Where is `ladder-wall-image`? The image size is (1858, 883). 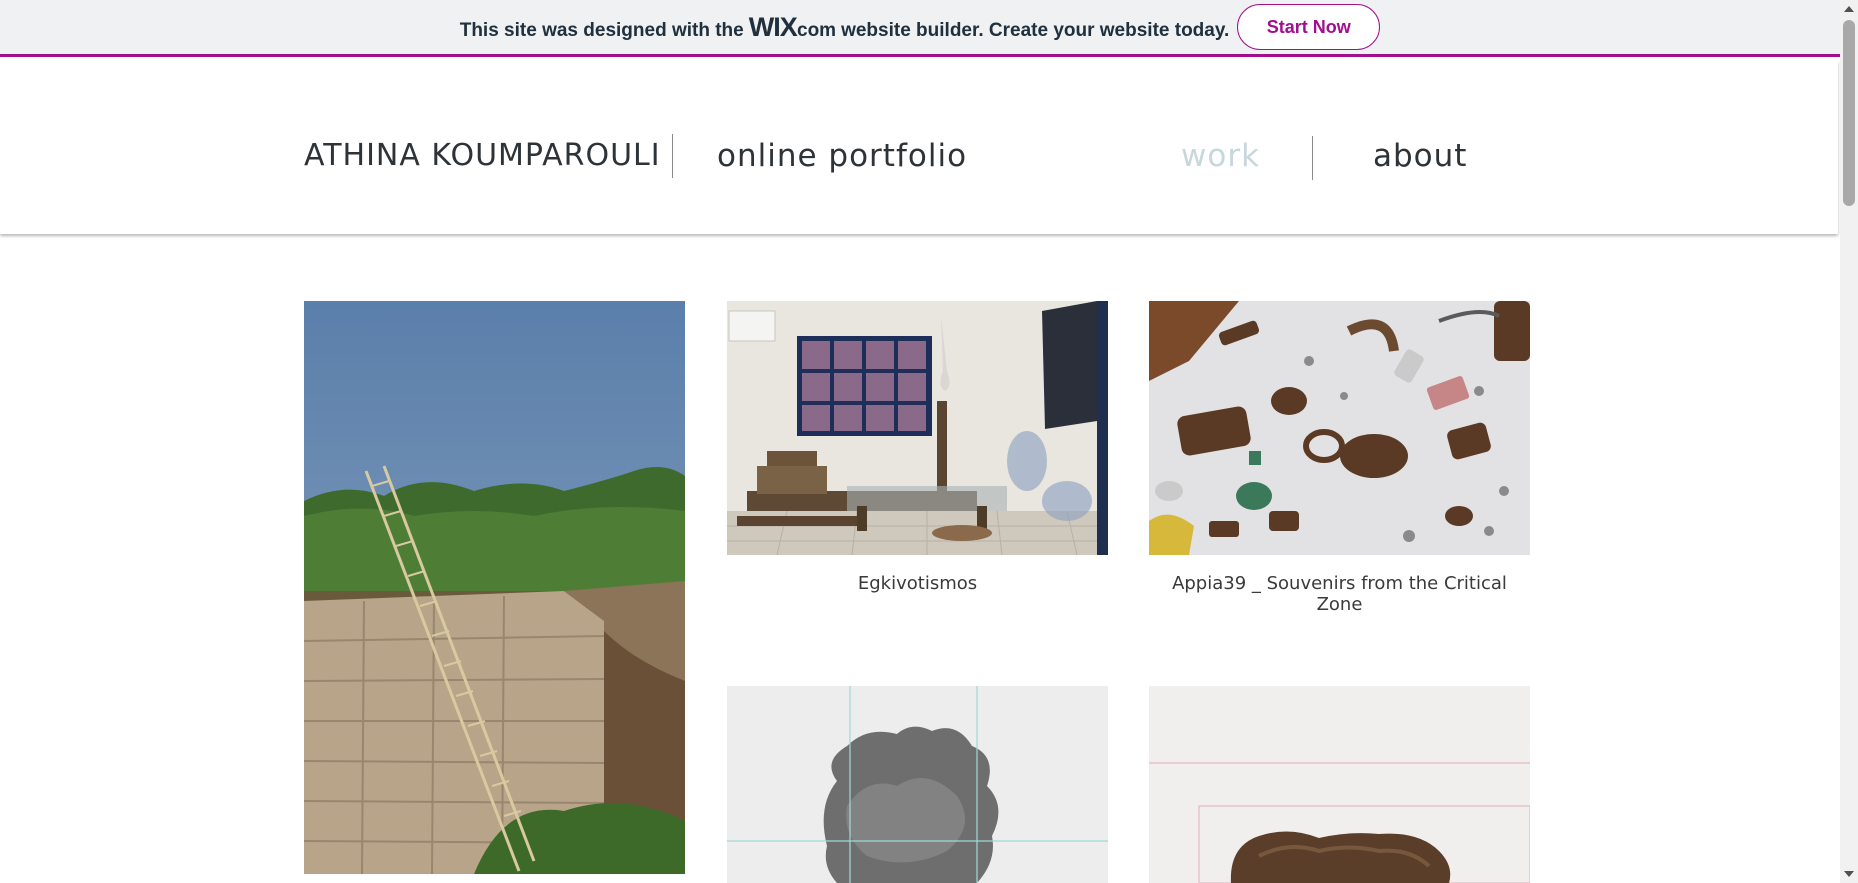 ladder-wall-image is located at coordinates (494, 587).